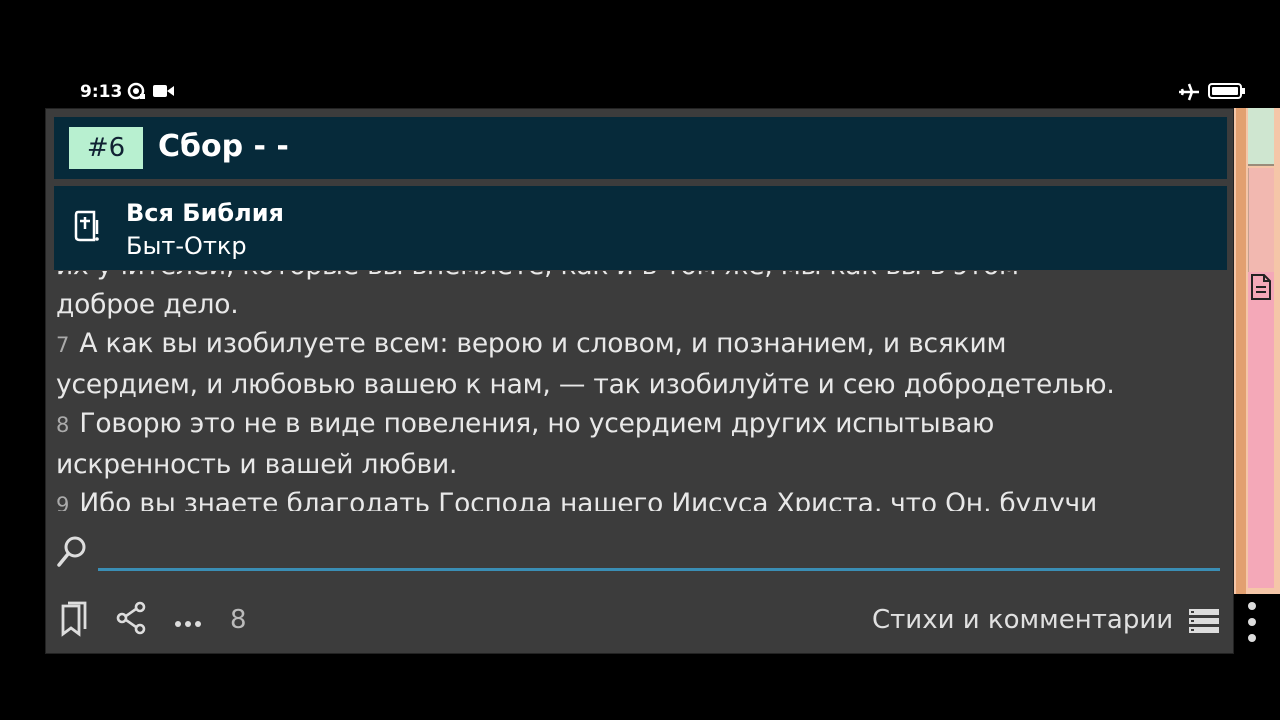 The width and height of the screenshot is (1280, 720). What do you see at coordinates (223, 146) in the screenshot?
I see `dialog-title: Сбор - -` at bounding box center [223, 146].